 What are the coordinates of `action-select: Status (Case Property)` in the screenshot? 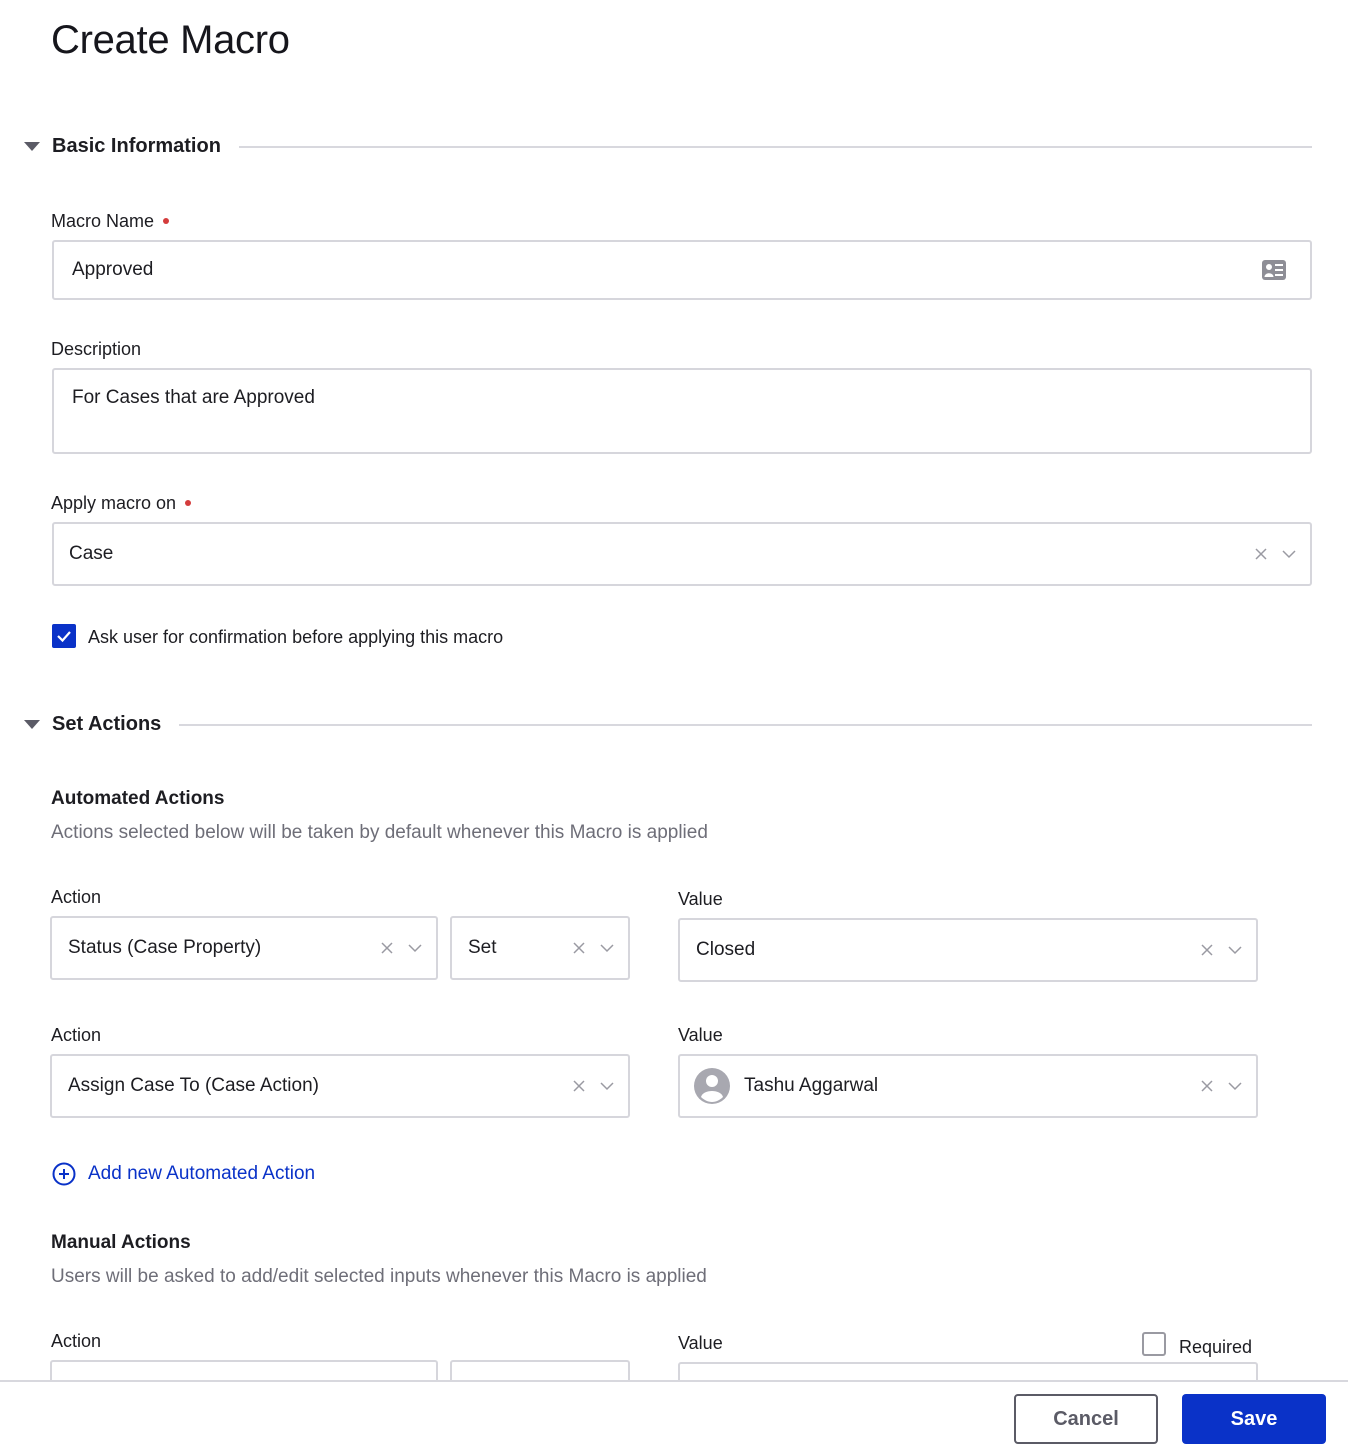 It's located at (244, 948).